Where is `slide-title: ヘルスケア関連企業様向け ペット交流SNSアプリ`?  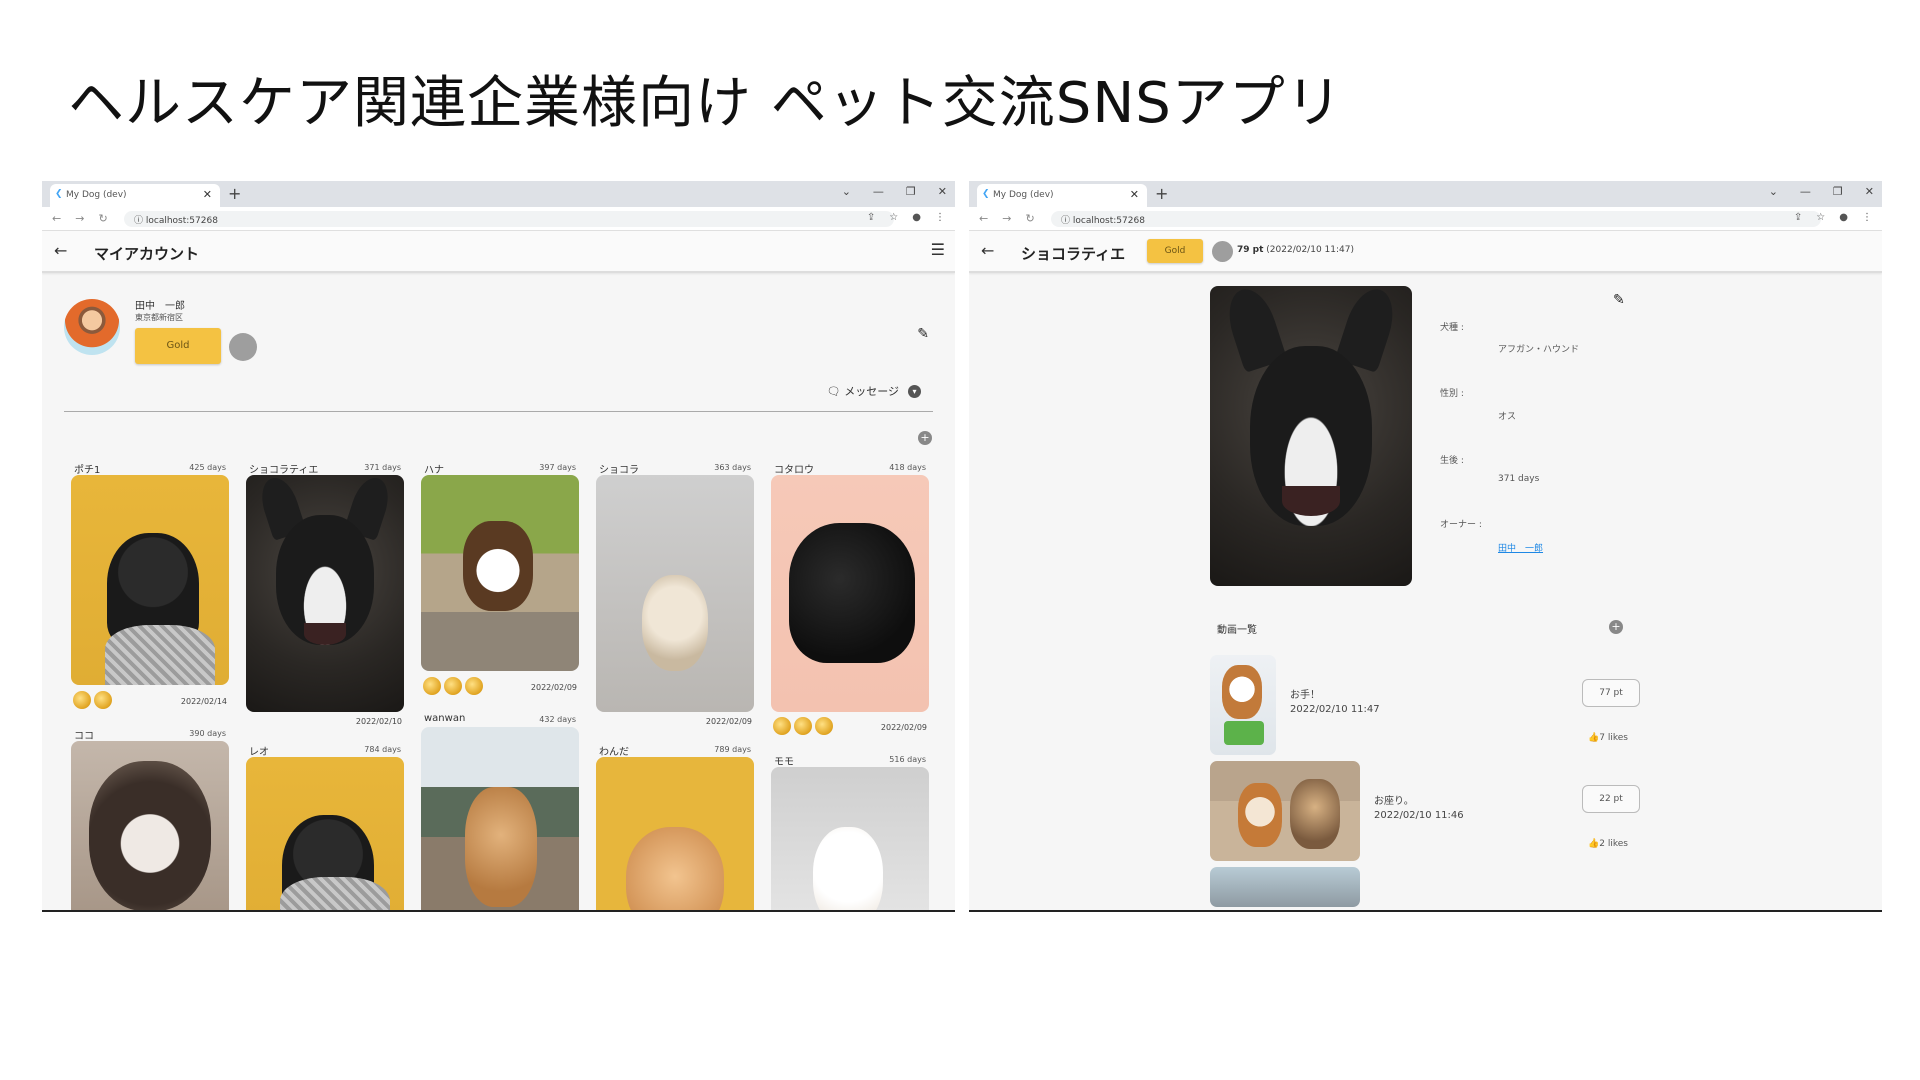
slide-title: ヘルスケア関連企業様向け ペット交流SNSアプリ is located at coordinates (705, 103).